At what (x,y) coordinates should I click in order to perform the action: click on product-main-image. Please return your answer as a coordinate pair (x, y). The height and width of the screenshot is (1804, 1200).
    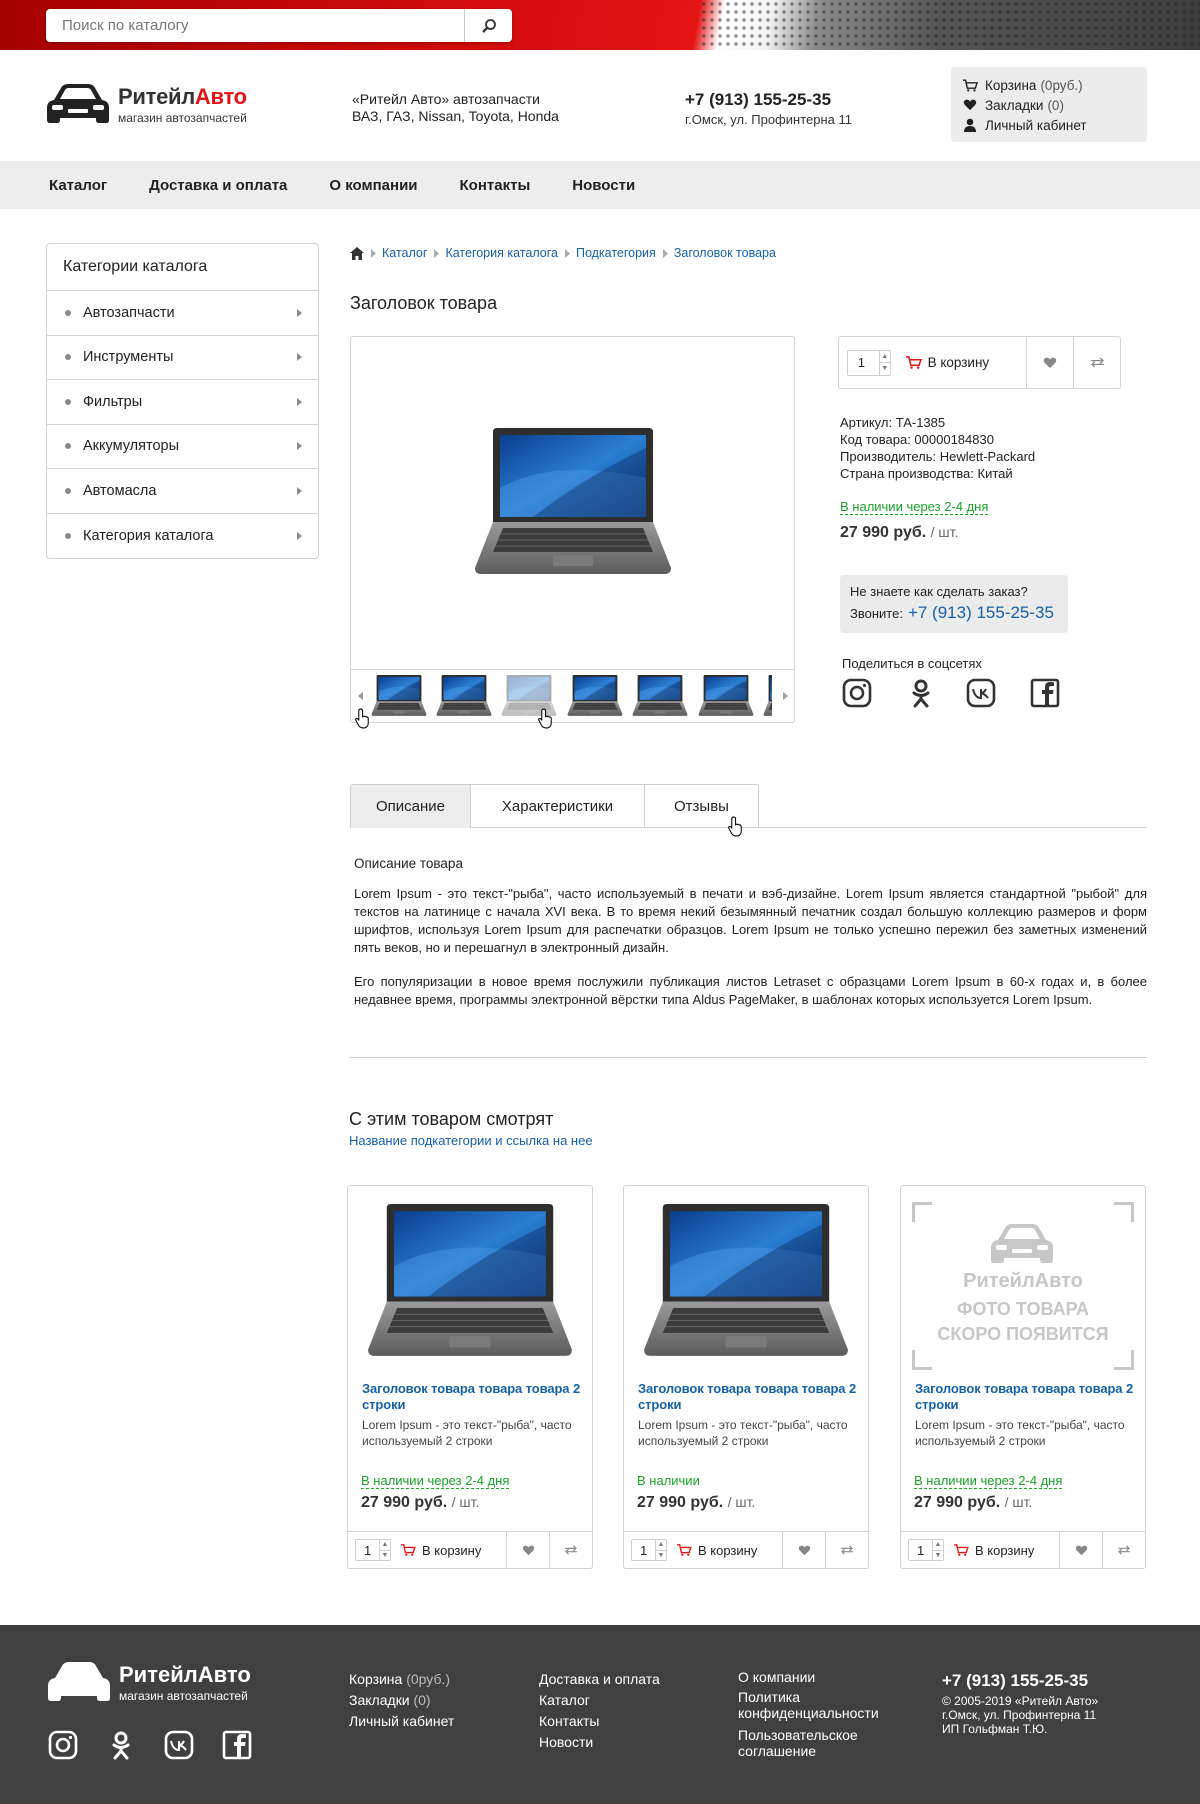
    Looking at the image, I should click on (572, 503).